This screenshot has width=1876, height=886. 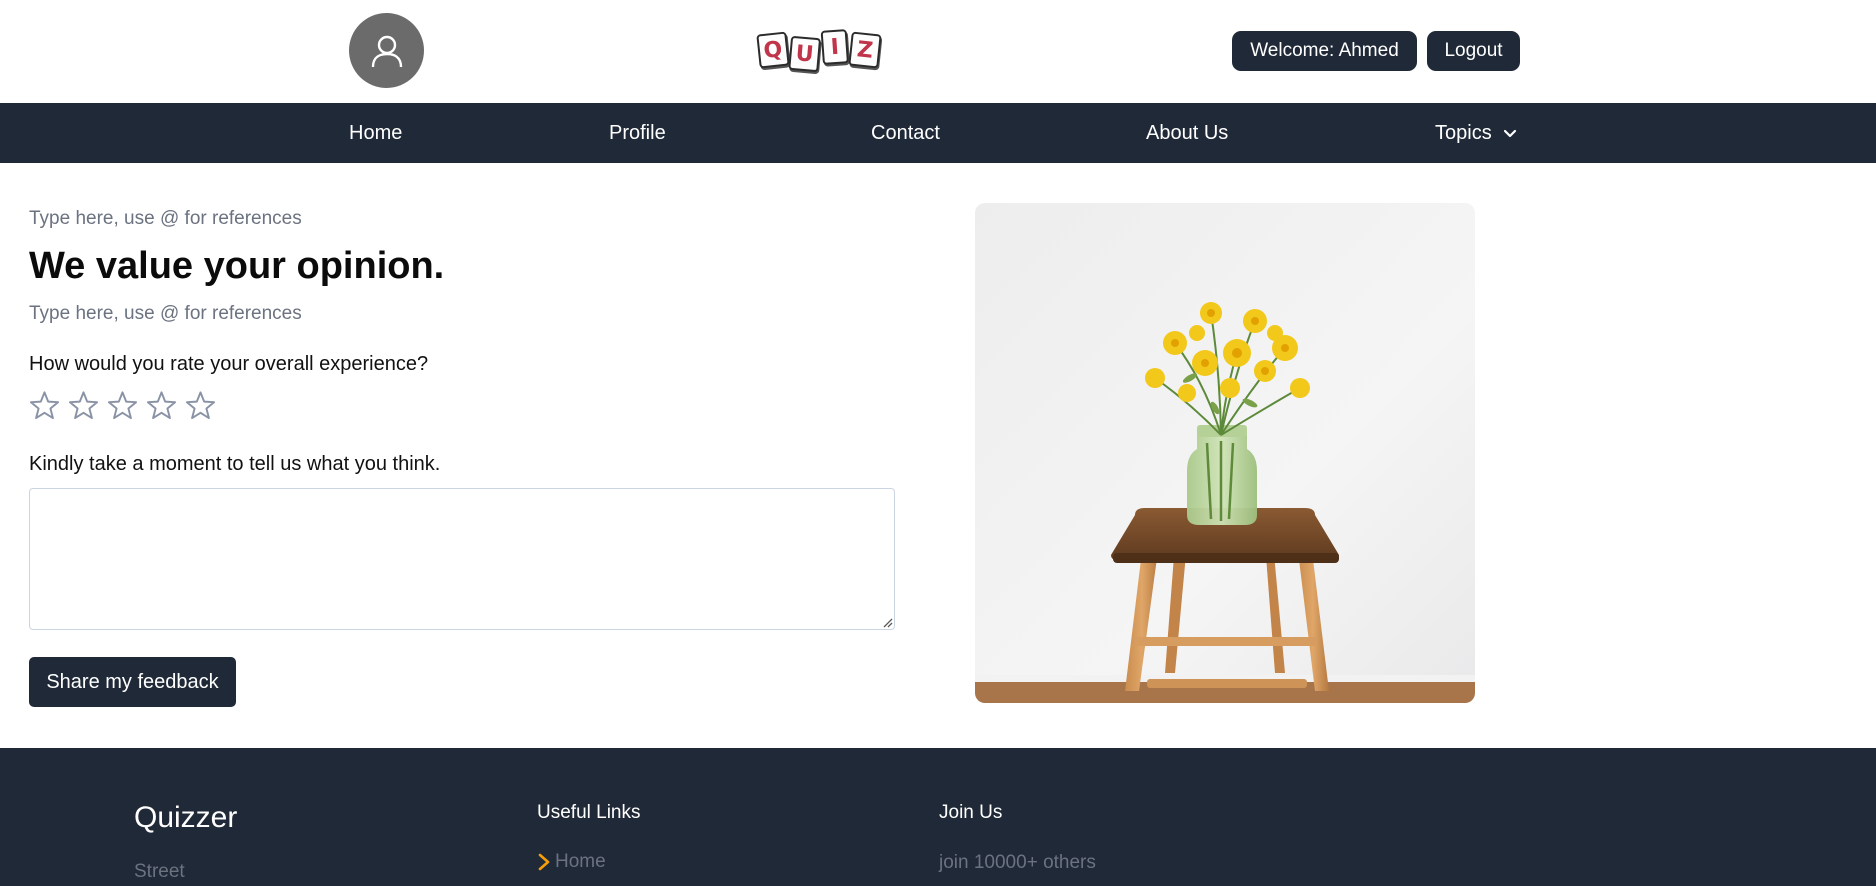 I want to click on nav-item-label: Profile, so click(x=637, y=132).